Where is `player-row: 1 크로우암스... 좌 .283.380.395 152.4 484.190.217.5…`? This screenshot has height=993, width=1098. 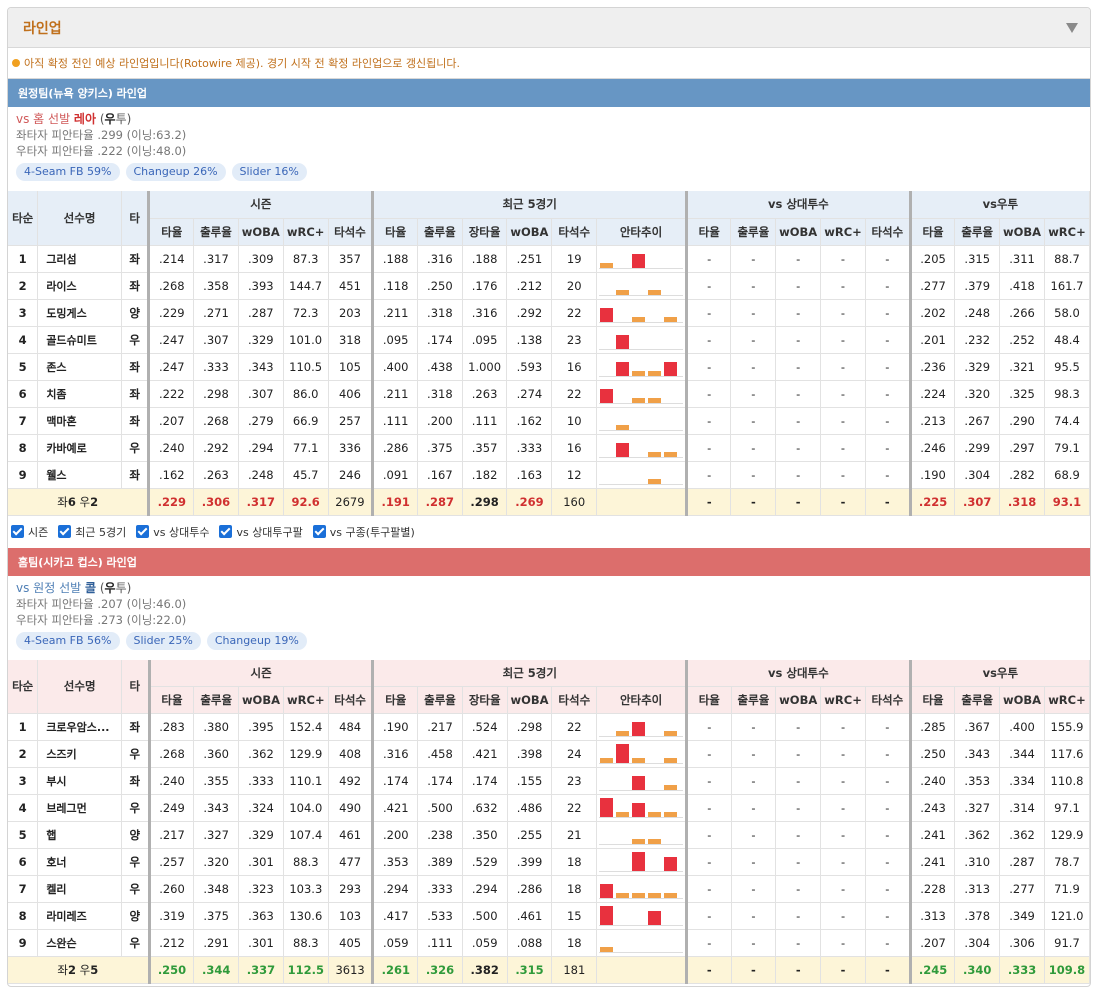 player-row: 1 크로우암스... 좌 .283.380.395 152.4 484.190.217.5… is located at coordinates (549, 727).